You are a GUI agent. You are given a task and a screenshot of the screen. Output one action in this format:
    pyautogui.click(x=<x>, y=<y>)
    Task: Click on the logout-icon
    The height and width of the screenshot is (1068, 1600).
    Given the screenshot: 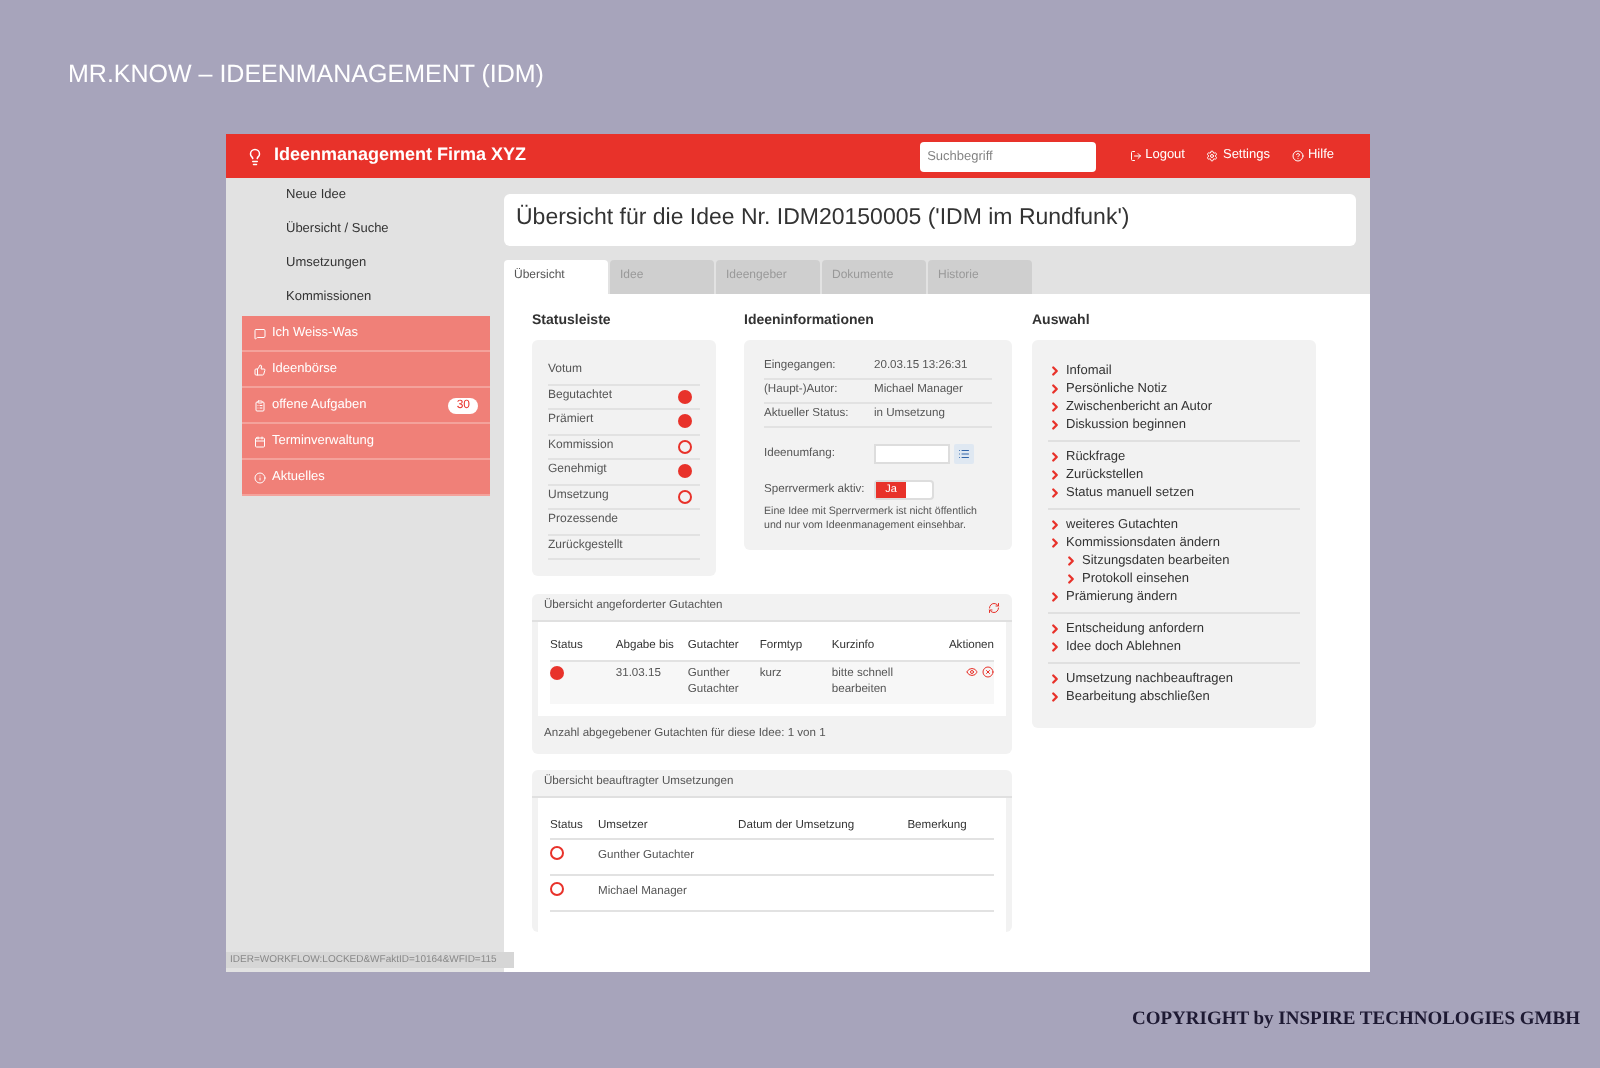 What is the action you would take?
    pyautogui.click(x=1135, y=156)
    